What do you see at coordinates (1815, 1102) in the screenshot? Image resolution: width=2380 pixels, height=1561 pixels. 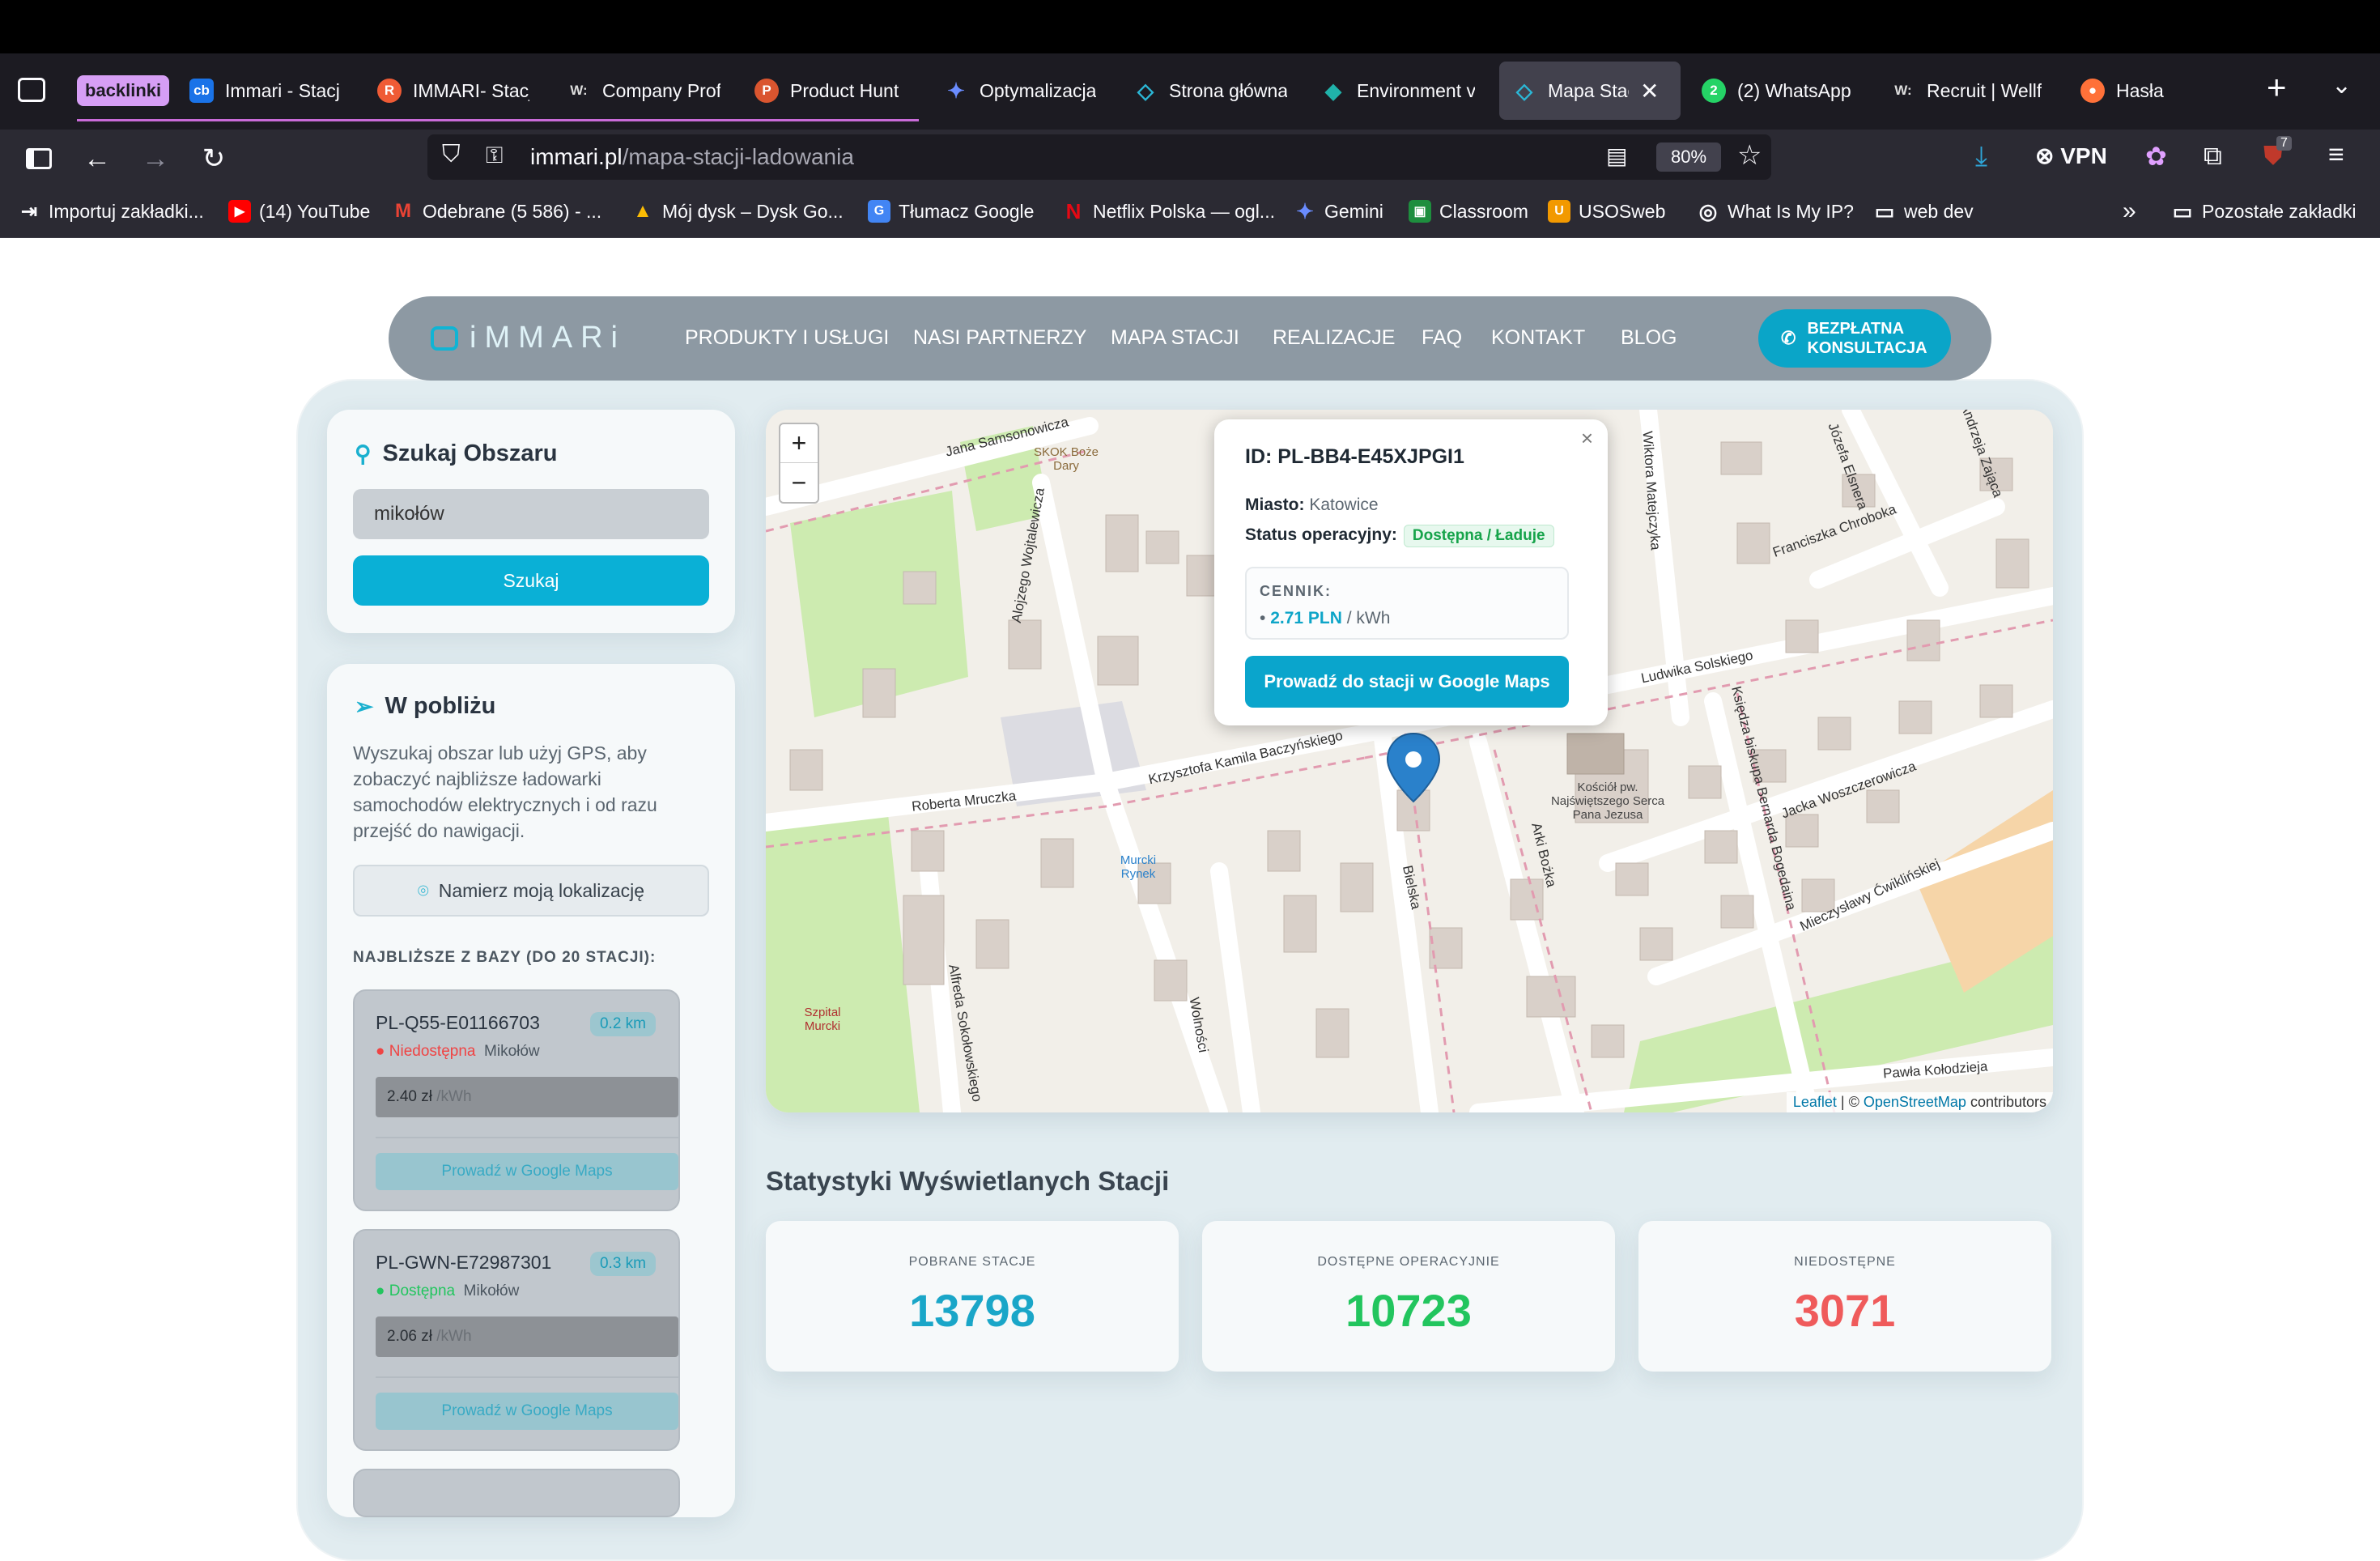 I see `leaflet-link: Leaflet` at bounding box center [1815, 1102].